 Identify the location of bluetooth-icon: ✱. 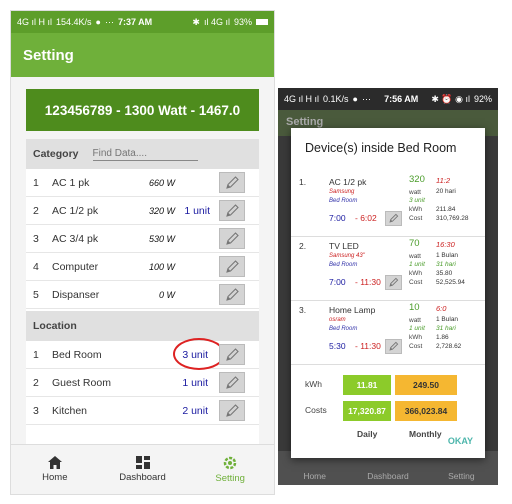
(196, 21).